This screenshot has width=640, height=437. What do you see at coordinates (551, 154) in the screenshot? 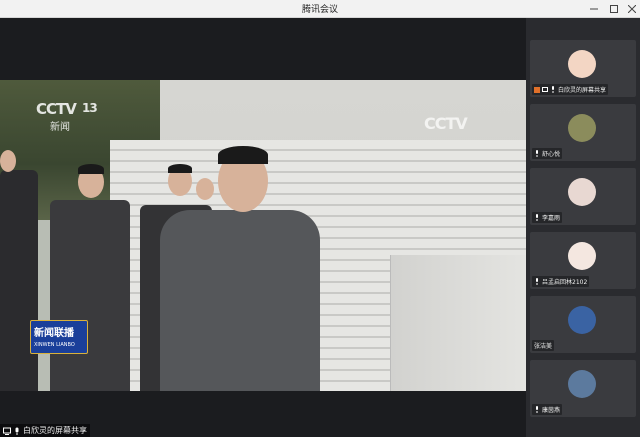
I see `participant-name: 舒心悦` at bounding box center [551, 154].